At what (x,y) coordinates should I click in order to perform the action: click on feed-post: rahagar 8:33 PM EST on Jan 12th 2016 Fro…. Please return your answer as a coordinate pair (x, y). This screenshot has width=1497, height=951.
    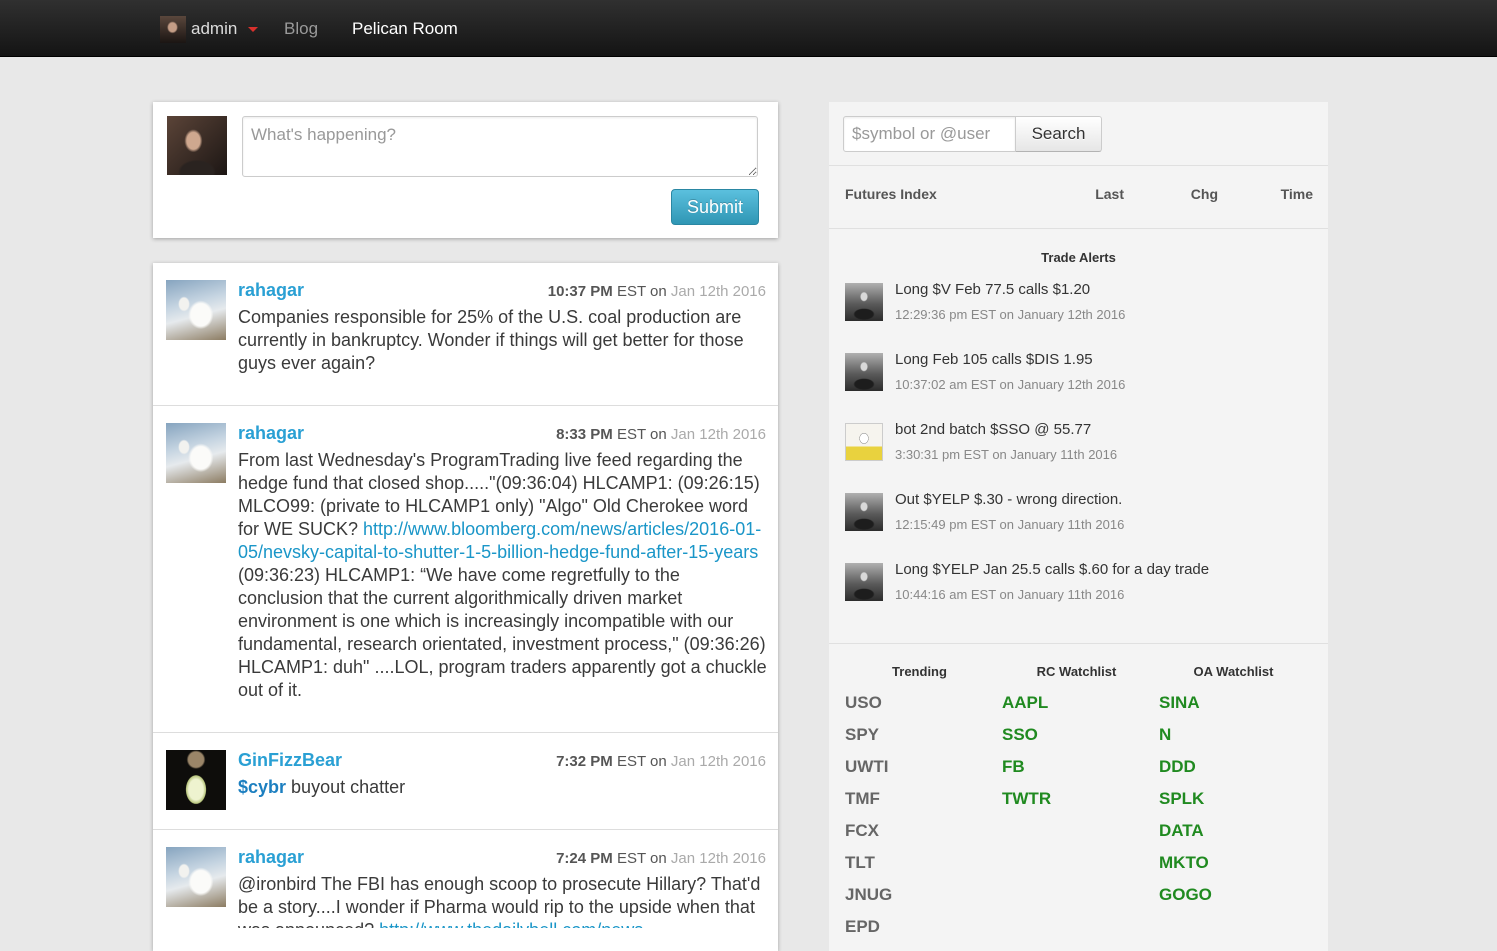
    Looking at the image, I should click on (465, 569).